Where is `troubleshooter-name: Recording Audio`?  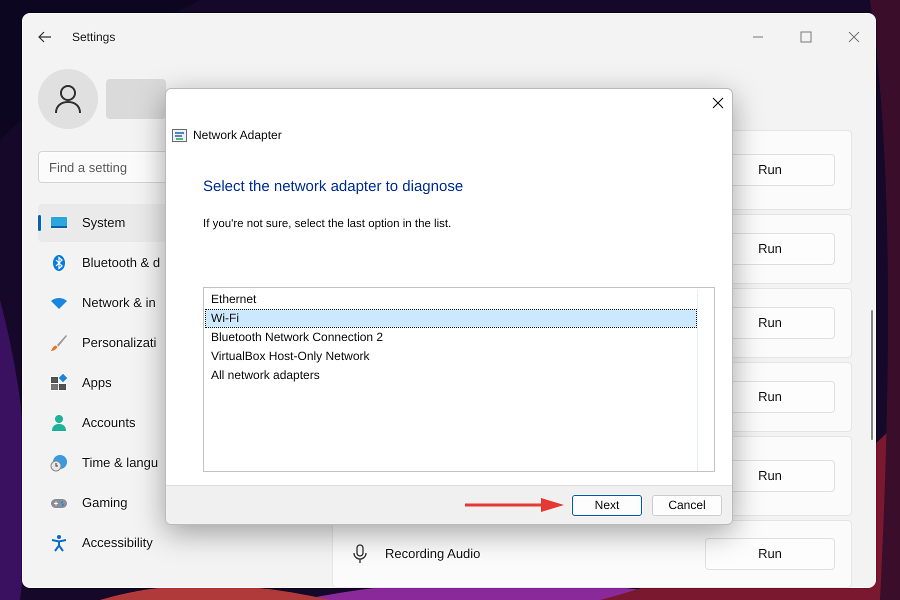
troubleshooter-name: Recording Audio is located at coordinates (432, 554).